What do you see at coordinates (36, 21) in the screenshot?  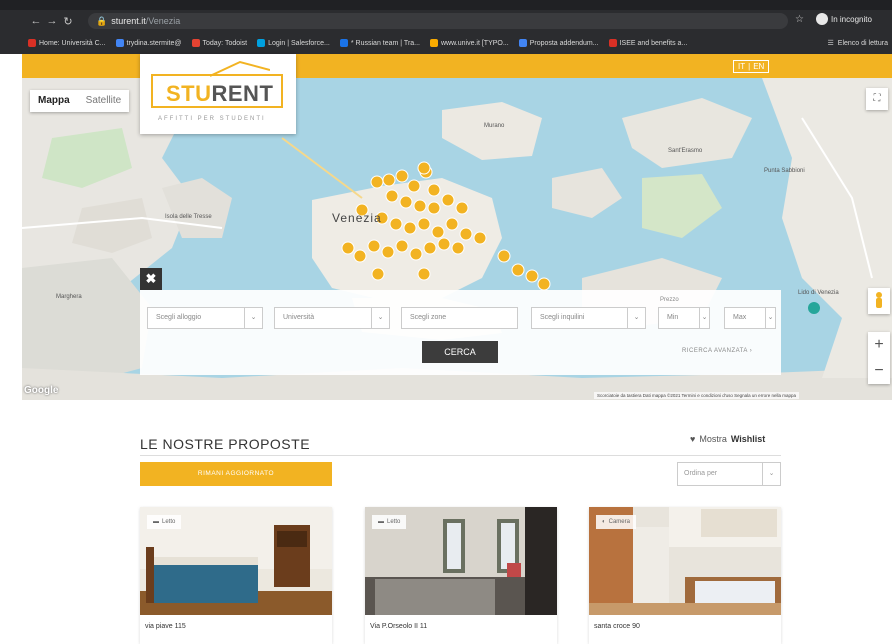 I see `back-icon: ←` at bounding box center [36, 21].